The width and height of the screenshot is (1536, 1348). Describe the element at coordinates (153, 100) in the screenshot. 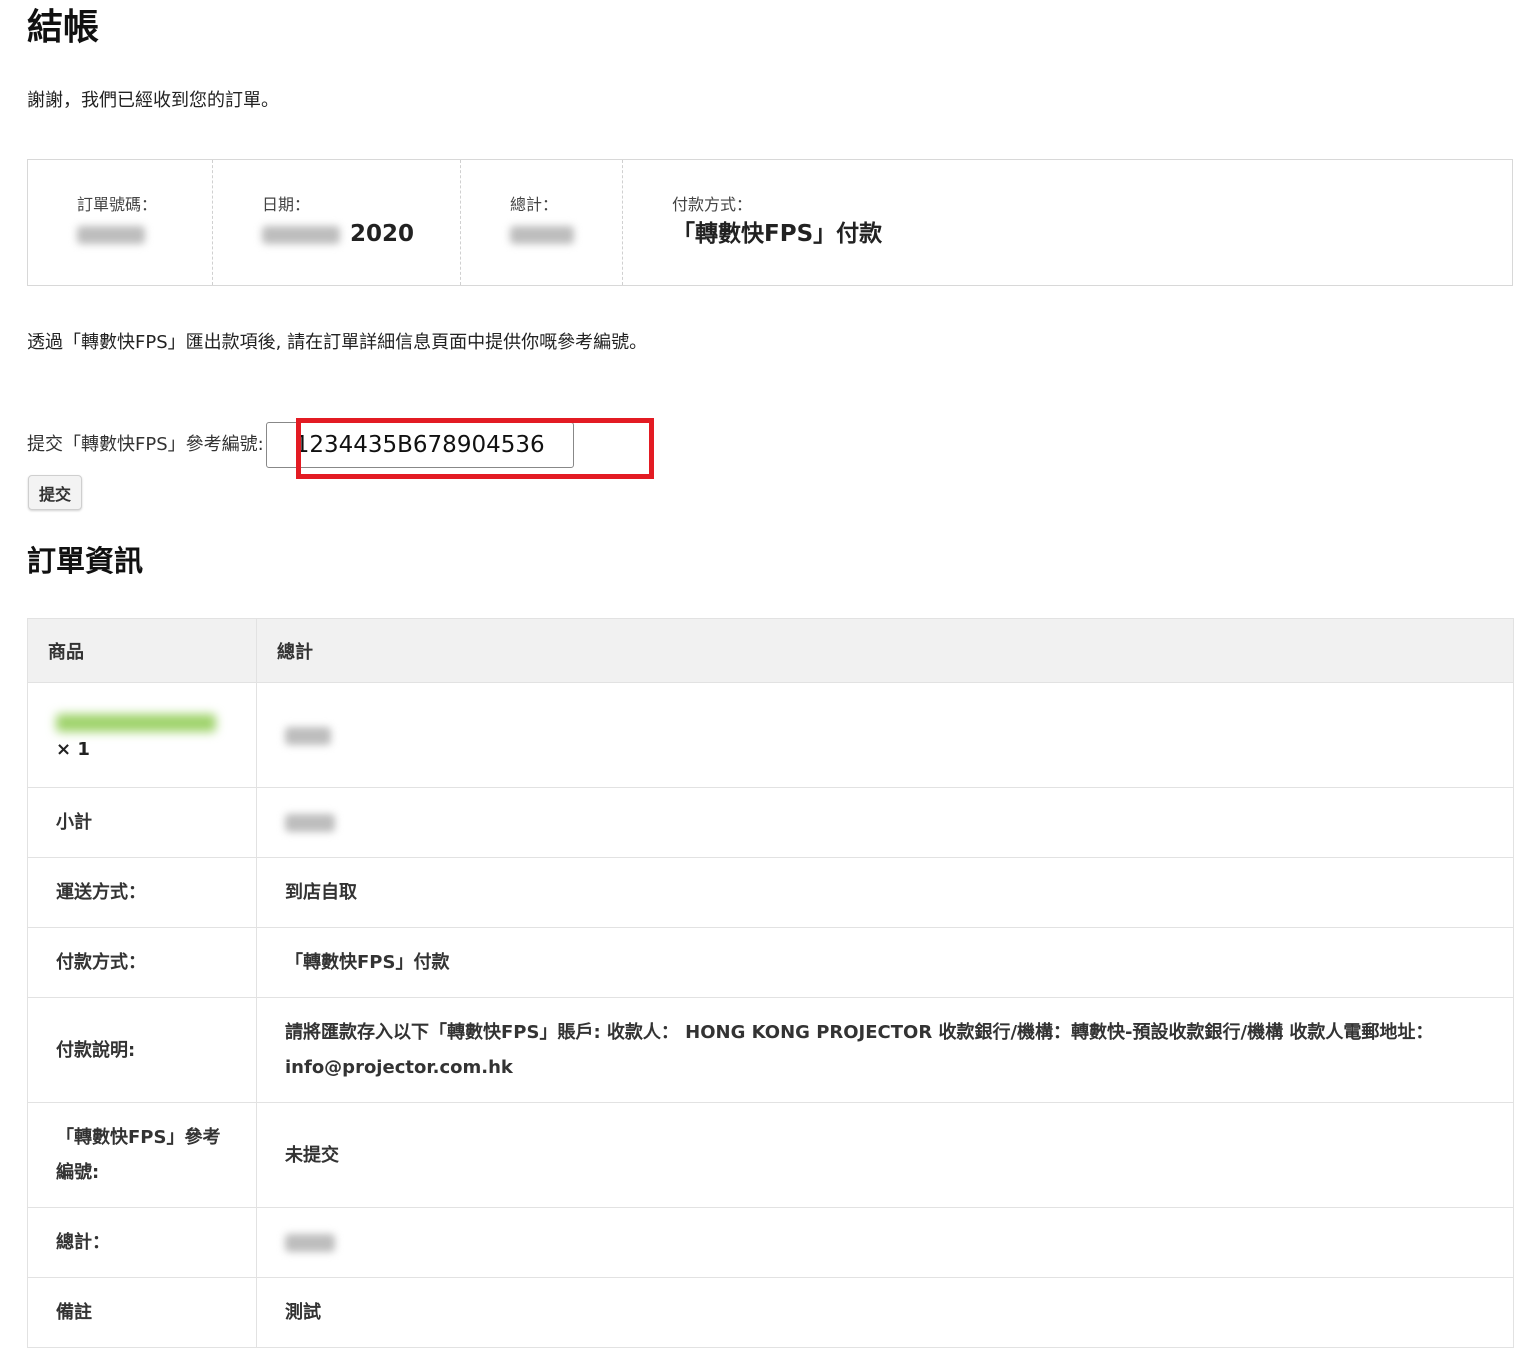

I see `thank-you-message: 謝謝，我們已經收到您的訂單。` at that location.